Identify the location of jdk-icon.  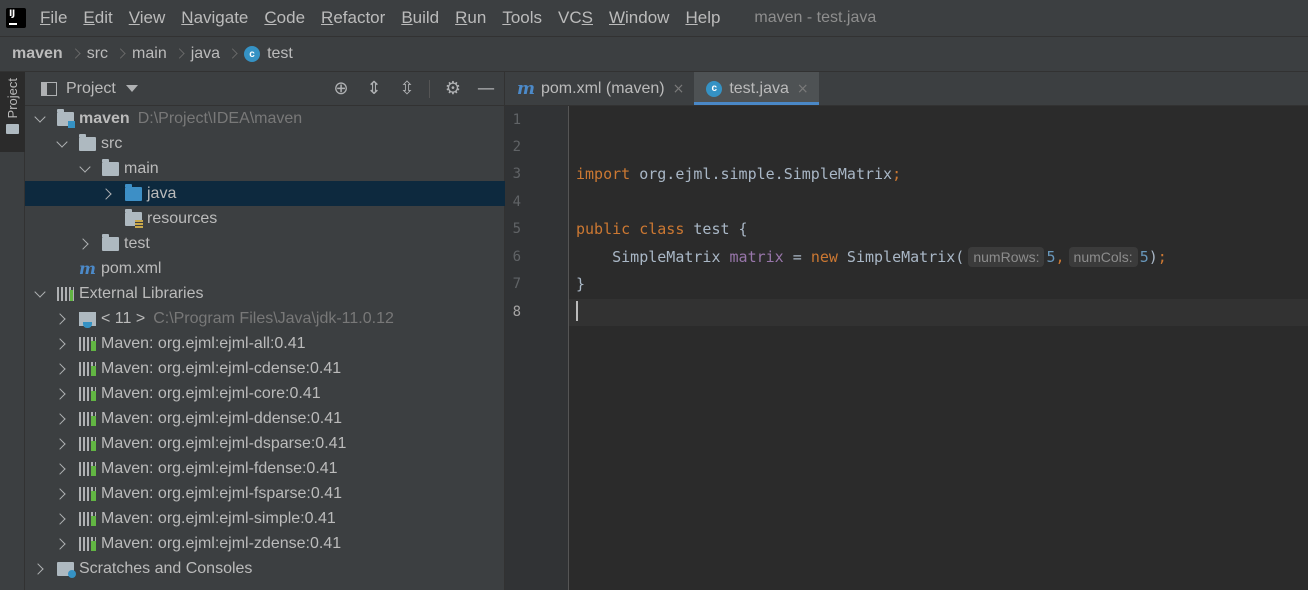
(87, 319).